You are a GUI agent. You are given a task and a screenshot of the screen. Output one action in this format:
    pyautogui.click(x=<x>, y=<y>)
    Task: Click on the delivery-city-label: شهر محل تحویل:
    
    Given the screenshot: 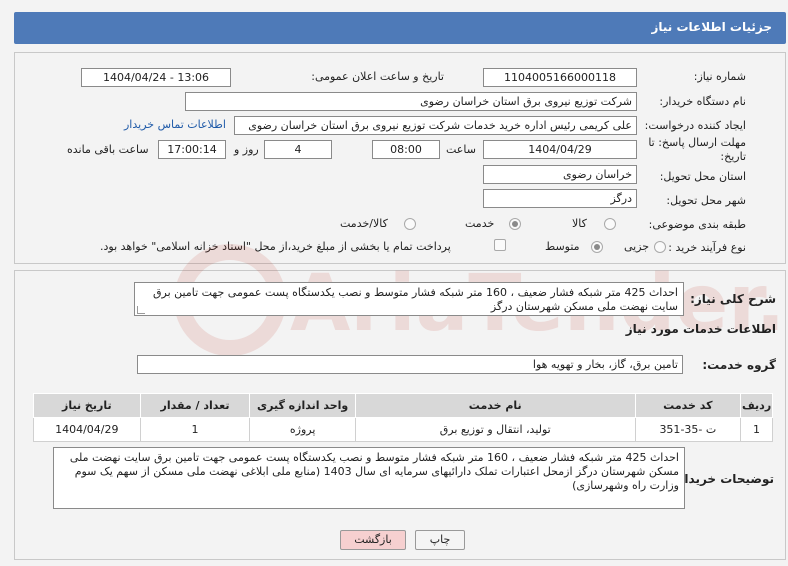 What is the action you would take?
    pyautogui.click(x=706, y=200)
    